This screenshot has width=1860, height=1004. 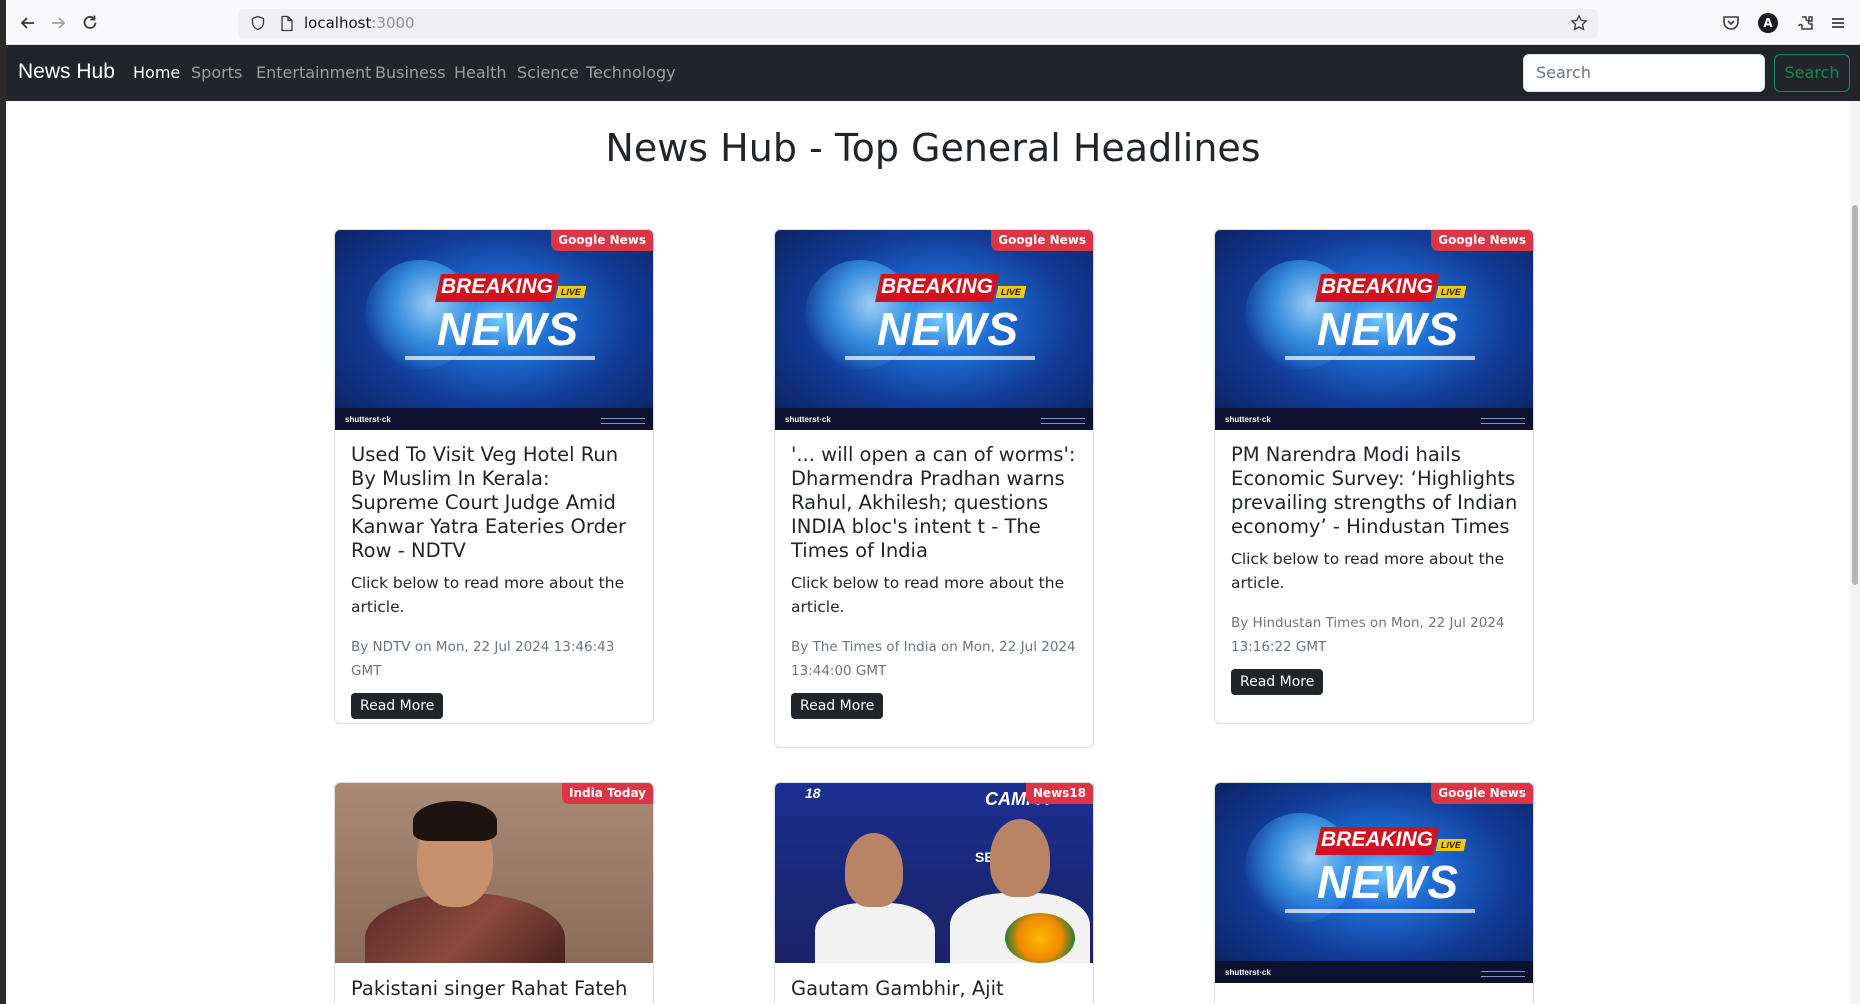 What do you see at coordinates (28, 23) in the screenshot?
I see `back-icon` at bounding box center [28, 23].